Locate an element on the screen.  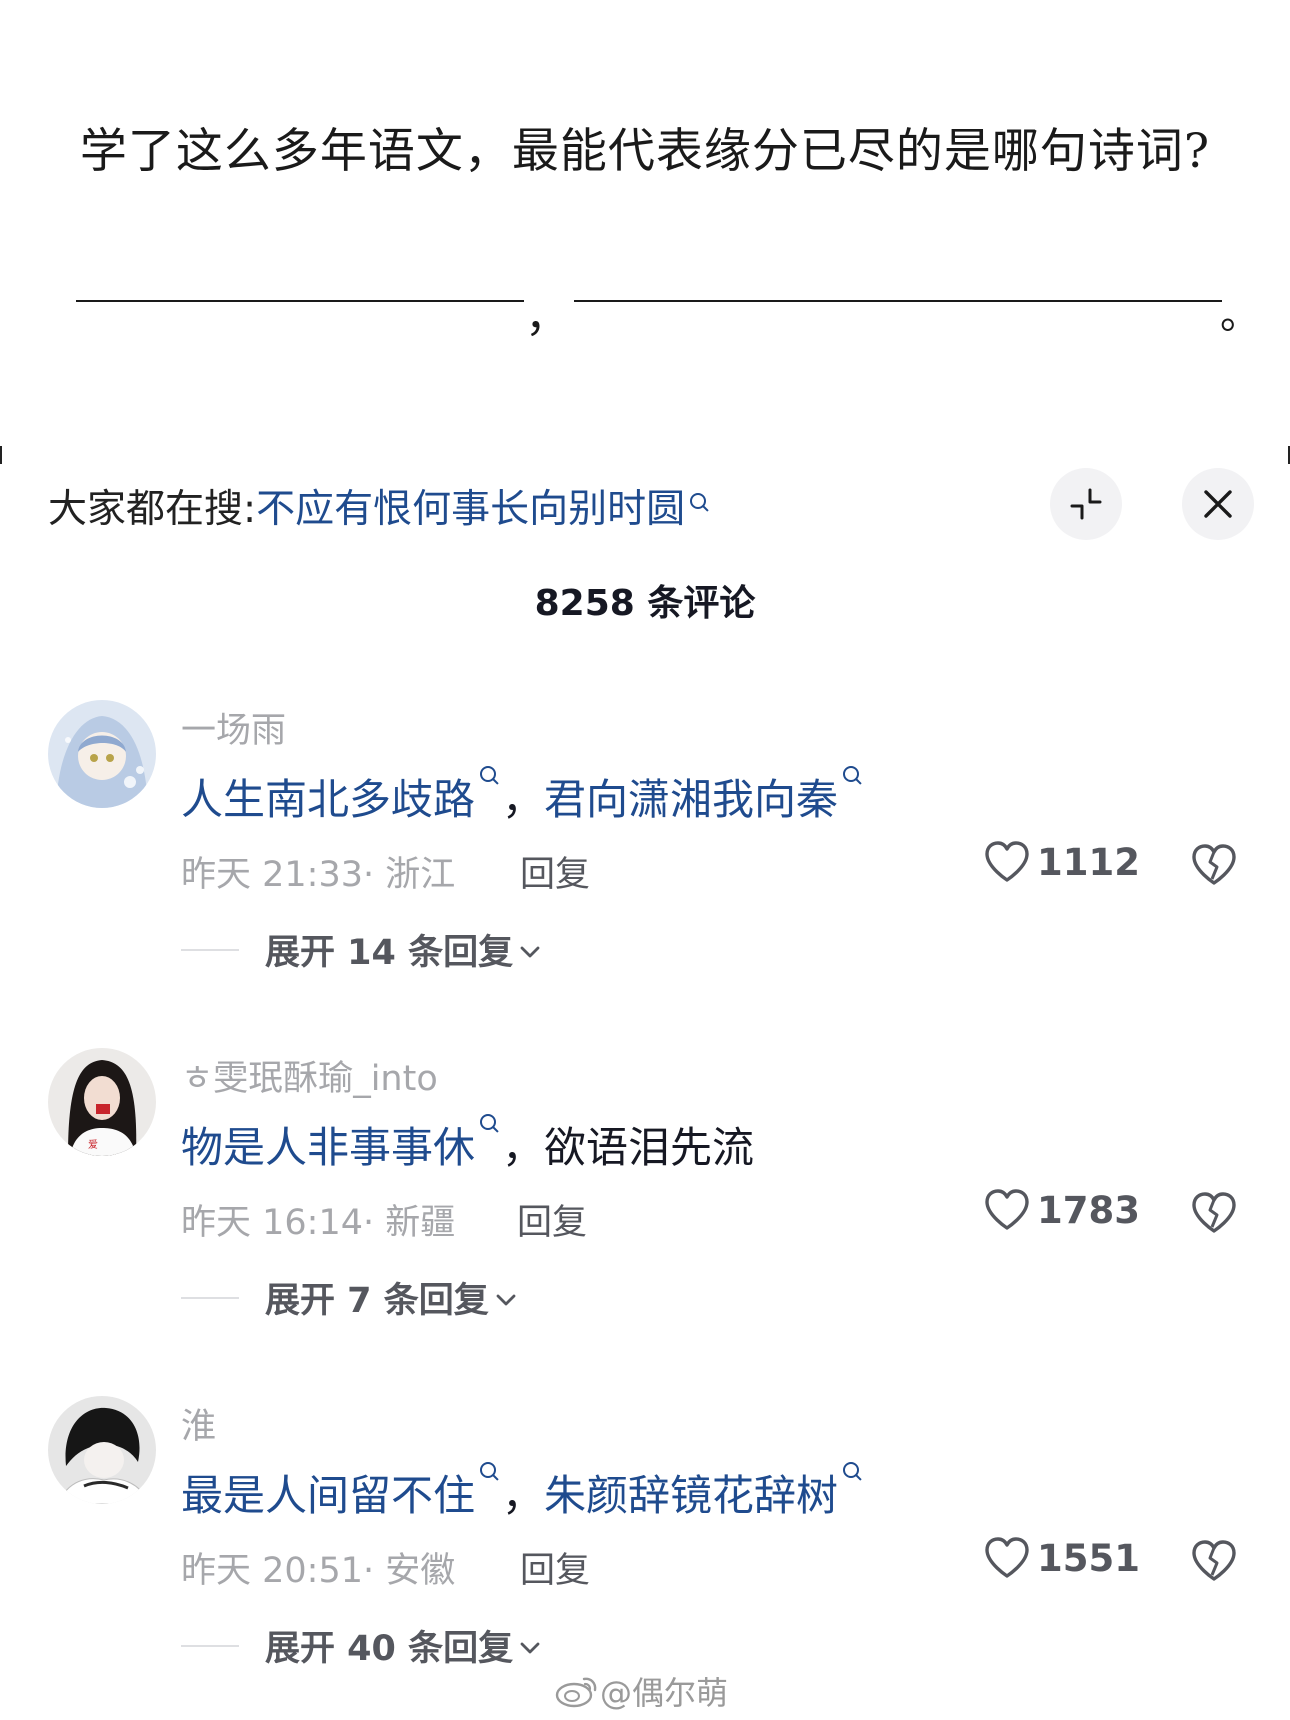
like-count: 1783 is located at coordinates (1088, 1210).